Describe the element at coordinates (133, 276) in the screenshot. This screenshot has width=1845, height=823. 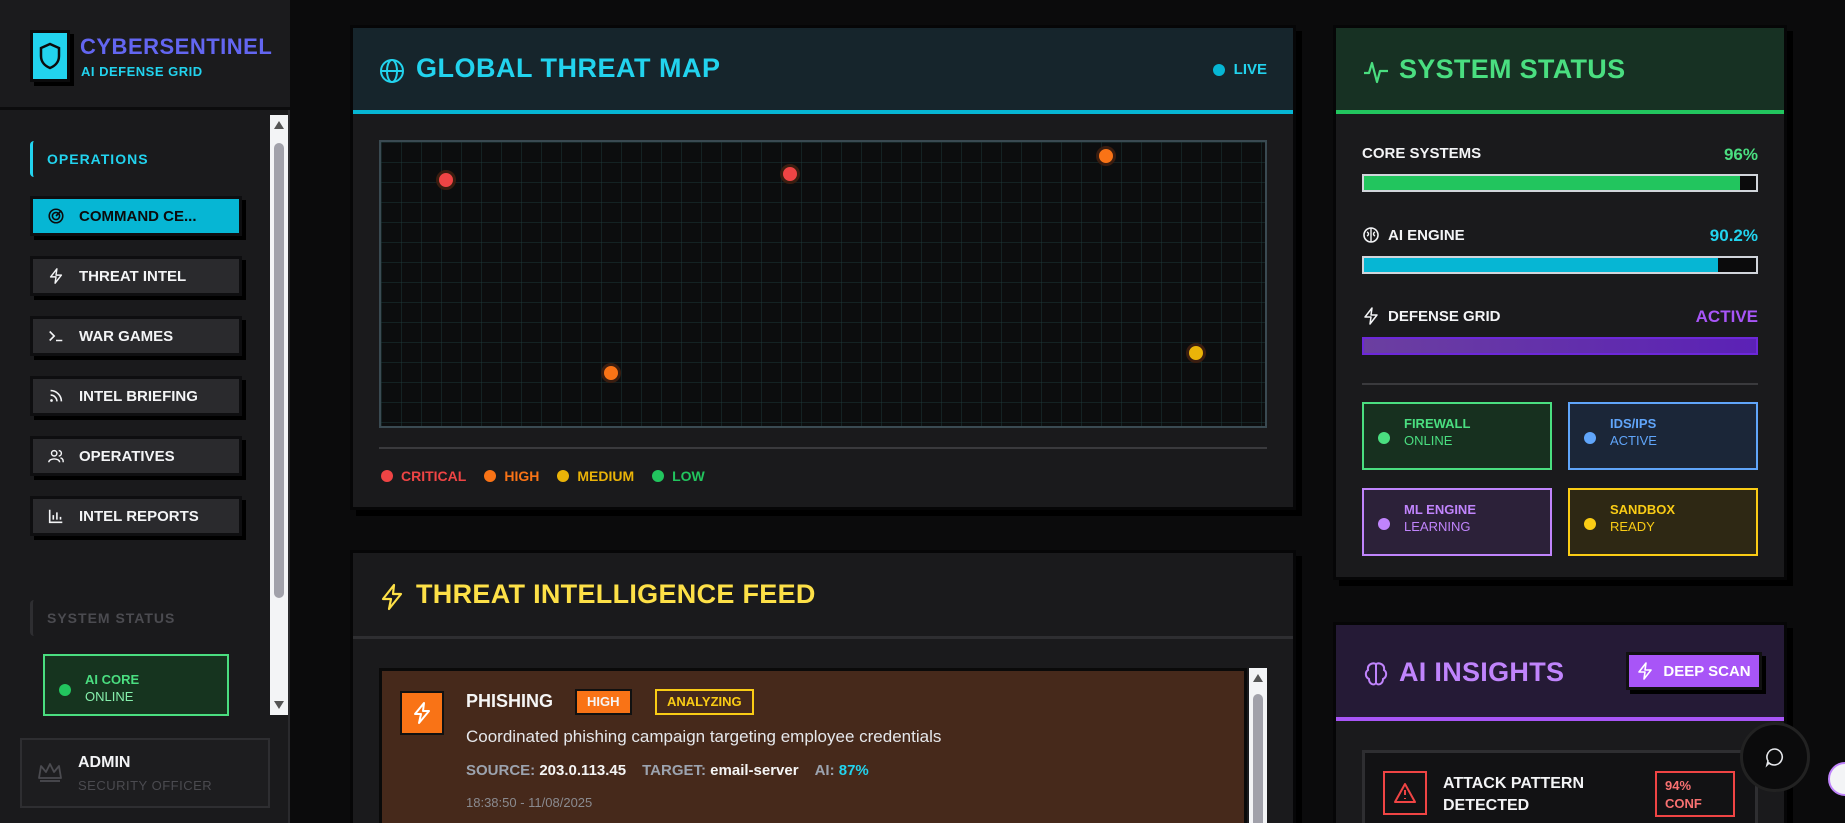
I see `sidebar-item-label: THREAT INTEL` at that location.